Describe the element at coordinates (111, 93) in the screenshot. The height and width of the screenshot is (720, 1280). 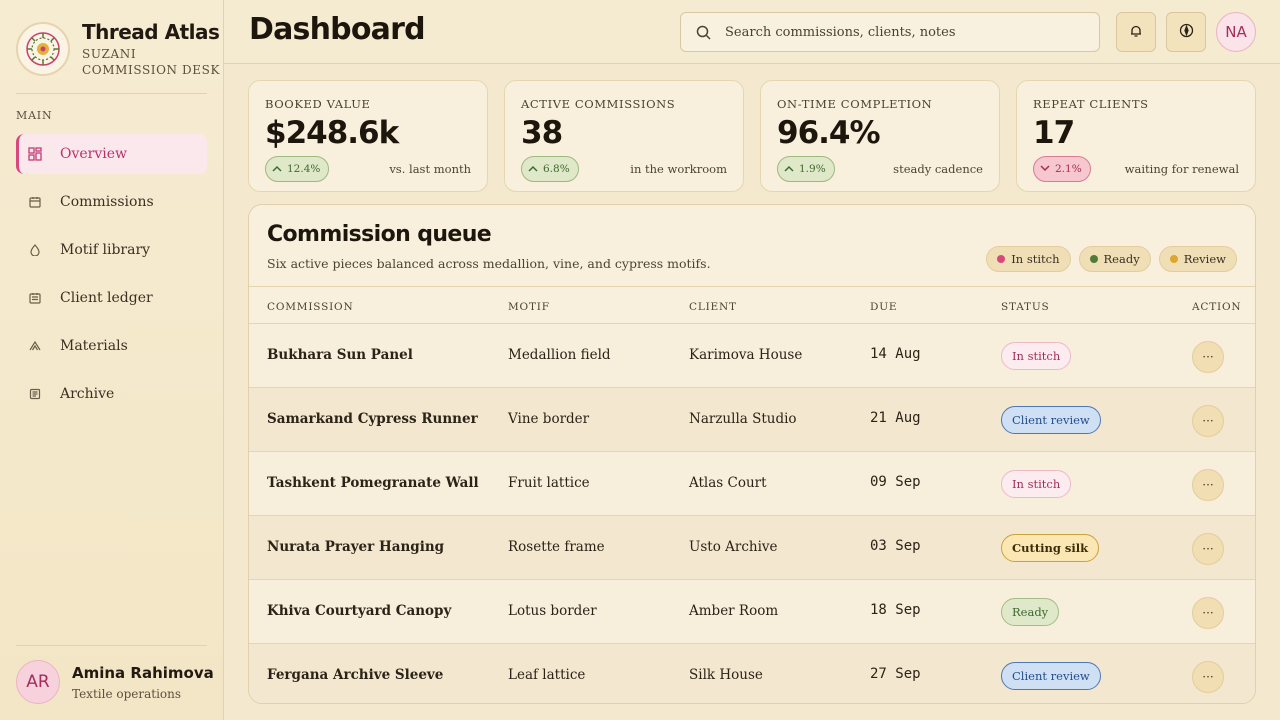
I see `sidebar-divider` at that location.